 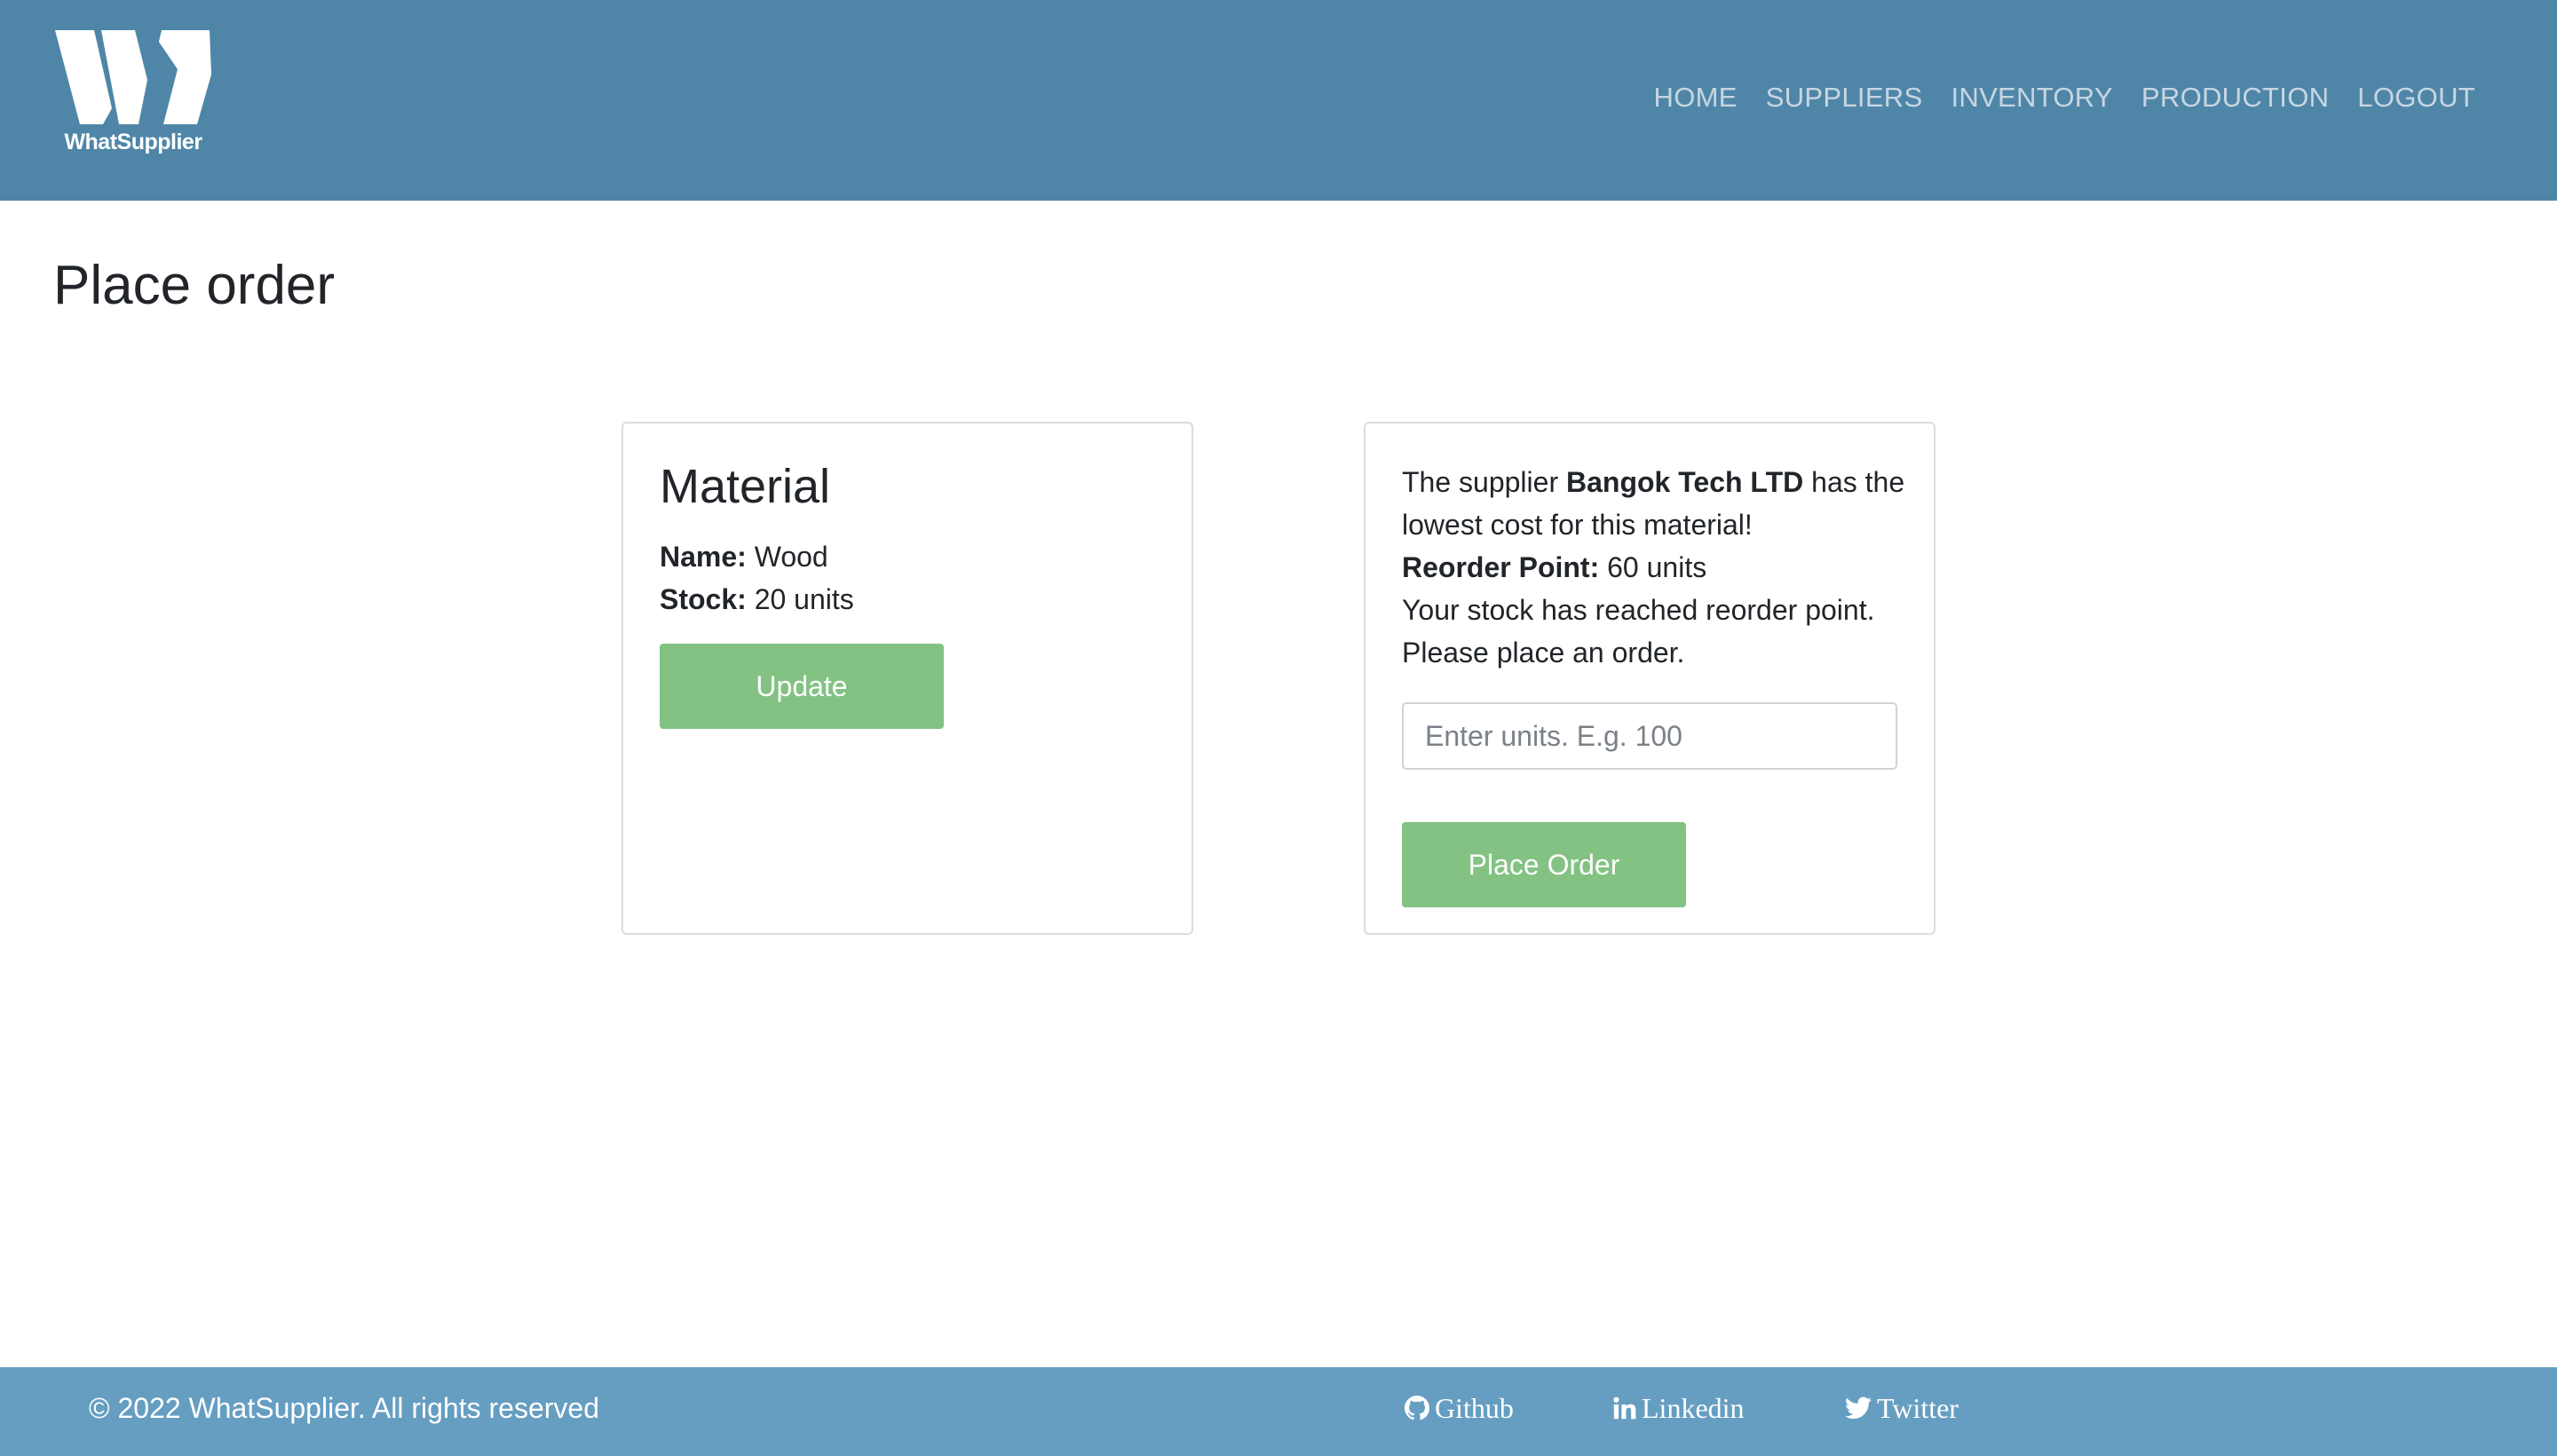 What do you see at coordinates (703, 599) in the screenshot?
I see `material-stock-label: Stock:` at bounding box center [703, 599].